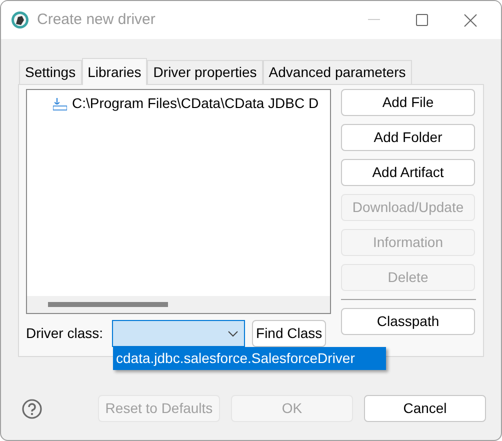  Describe the element at coordinates (96, 20) in the screenshot. I see `window-title: Create new driver` at that location.